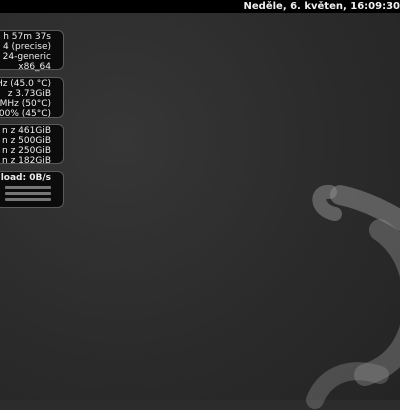 This screenshot has width=400, height=410. Describe the element at coordinates (27, 37) in the screenshot. I see `uptime-text: h 57m 37s` at that location.